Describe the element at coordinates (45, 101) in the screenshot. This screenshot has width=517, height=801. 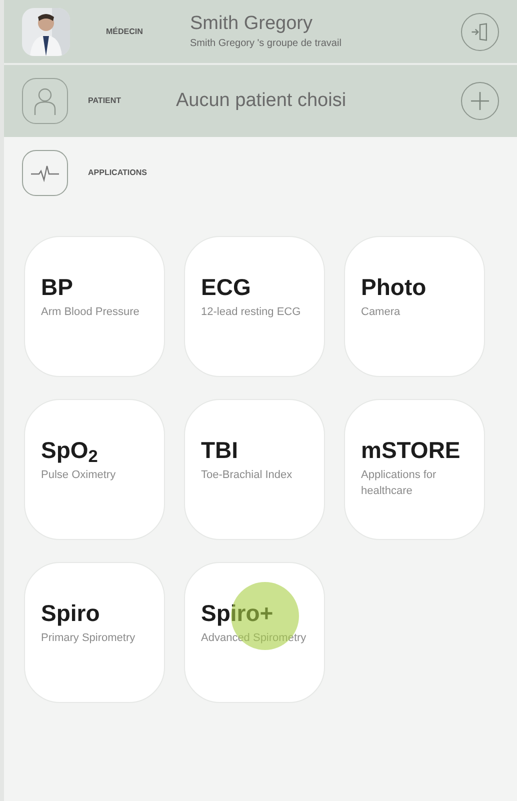
I see `person-icon` at that location.